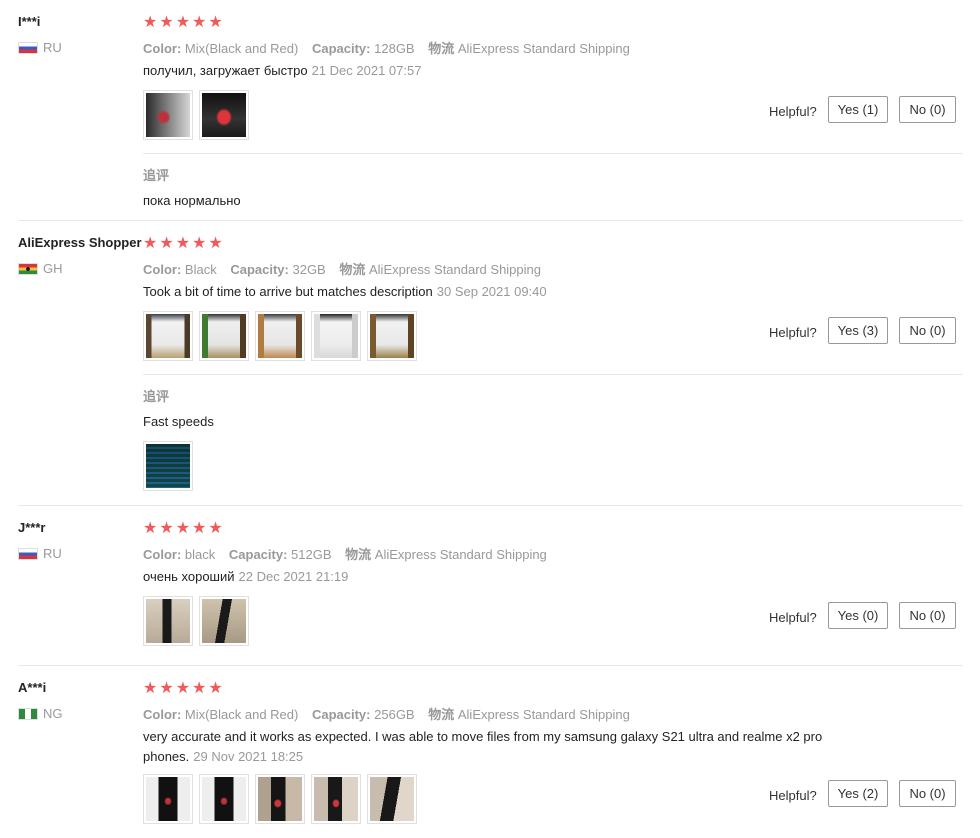 The height and width of the screenshot is (838, 980). Describe the element at coordinates (309, 269) in the screenshot. I see `capacity-value: 32GB` at that location.